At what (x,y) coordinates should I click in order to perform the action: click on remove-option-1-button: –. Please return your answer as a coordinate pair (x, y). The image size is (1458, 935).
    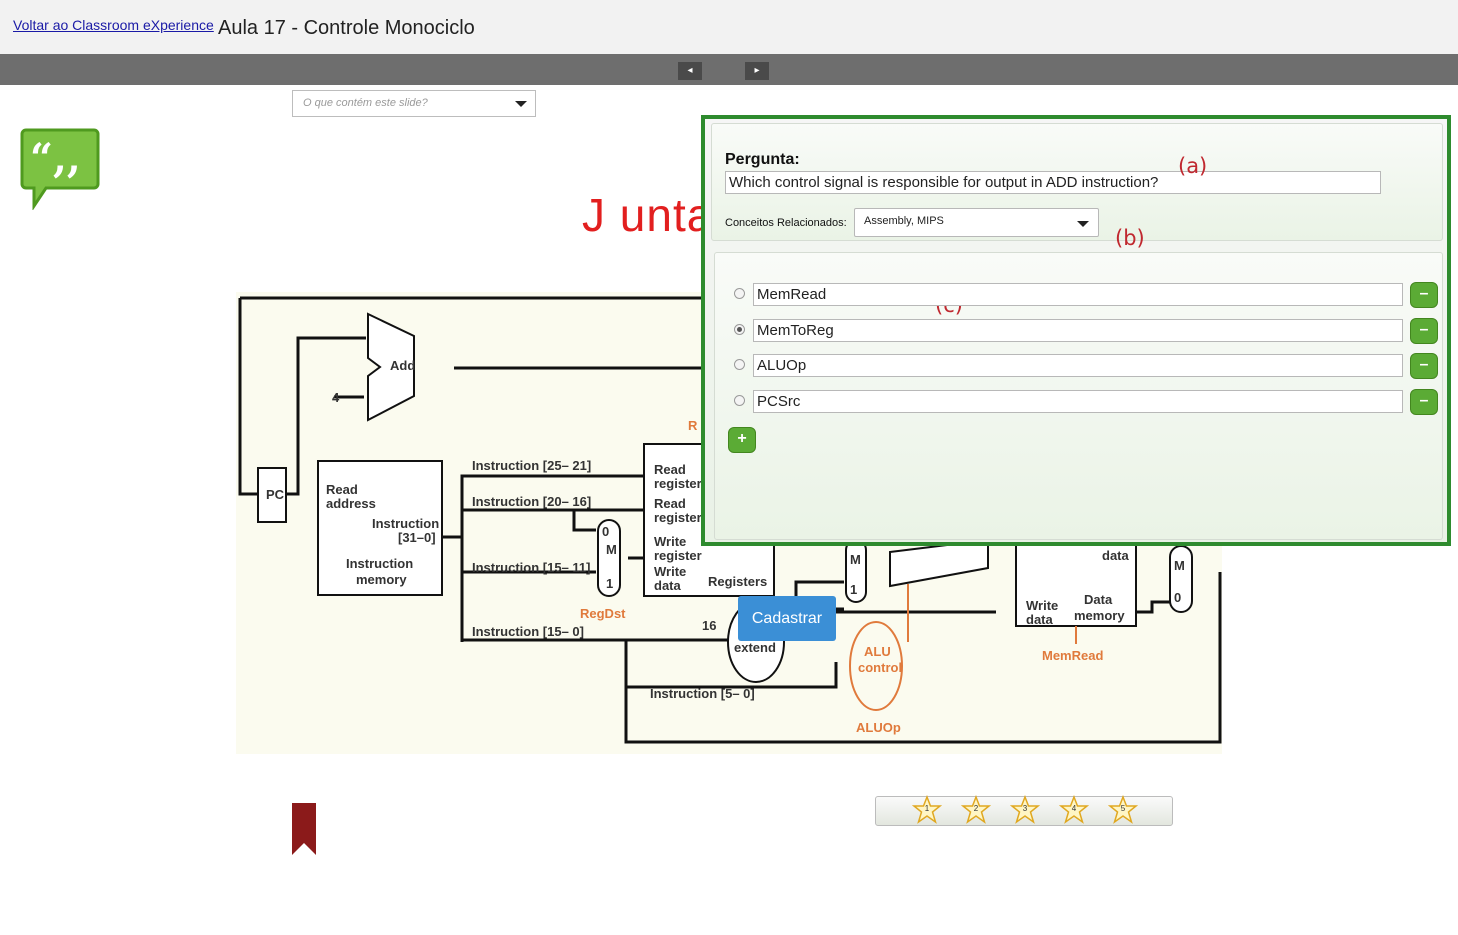
    Looking at the image, I should click on (1424, 295).